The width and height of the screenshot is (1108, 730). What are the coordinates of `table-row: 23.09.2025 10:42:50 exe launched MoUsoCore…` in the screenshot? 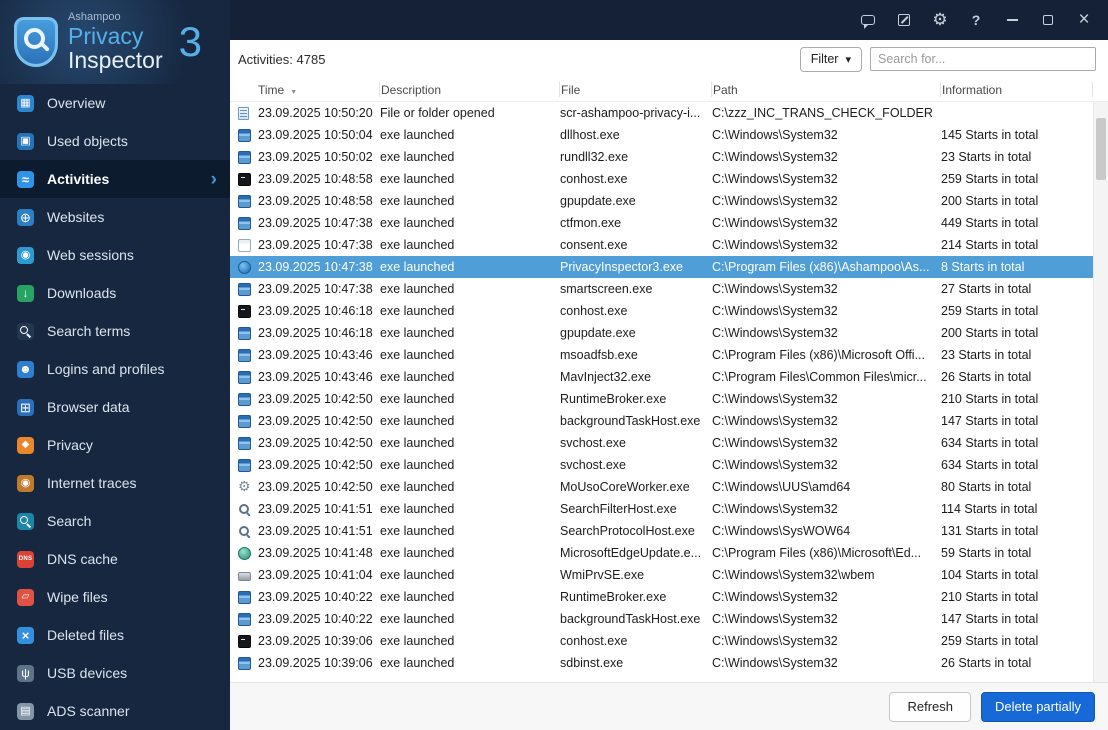 It's located at (661, 487).